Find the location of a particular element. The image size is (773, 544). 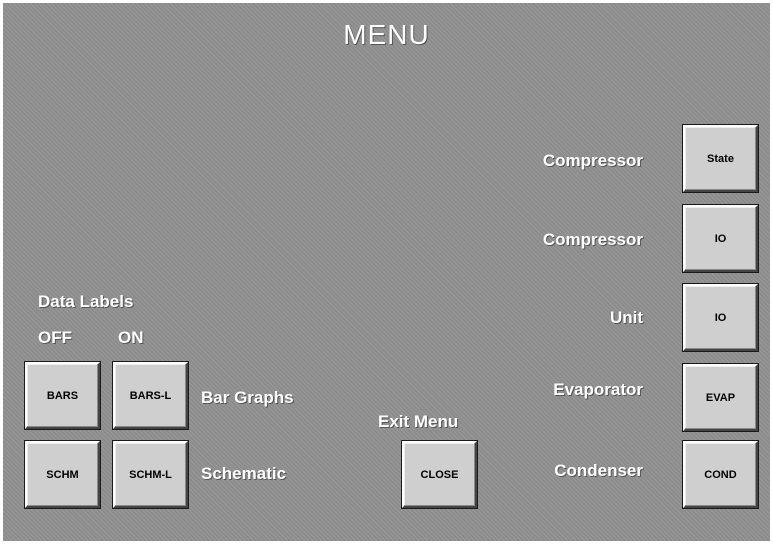

compressor-state-button: State is located at coordinates (720, 158).